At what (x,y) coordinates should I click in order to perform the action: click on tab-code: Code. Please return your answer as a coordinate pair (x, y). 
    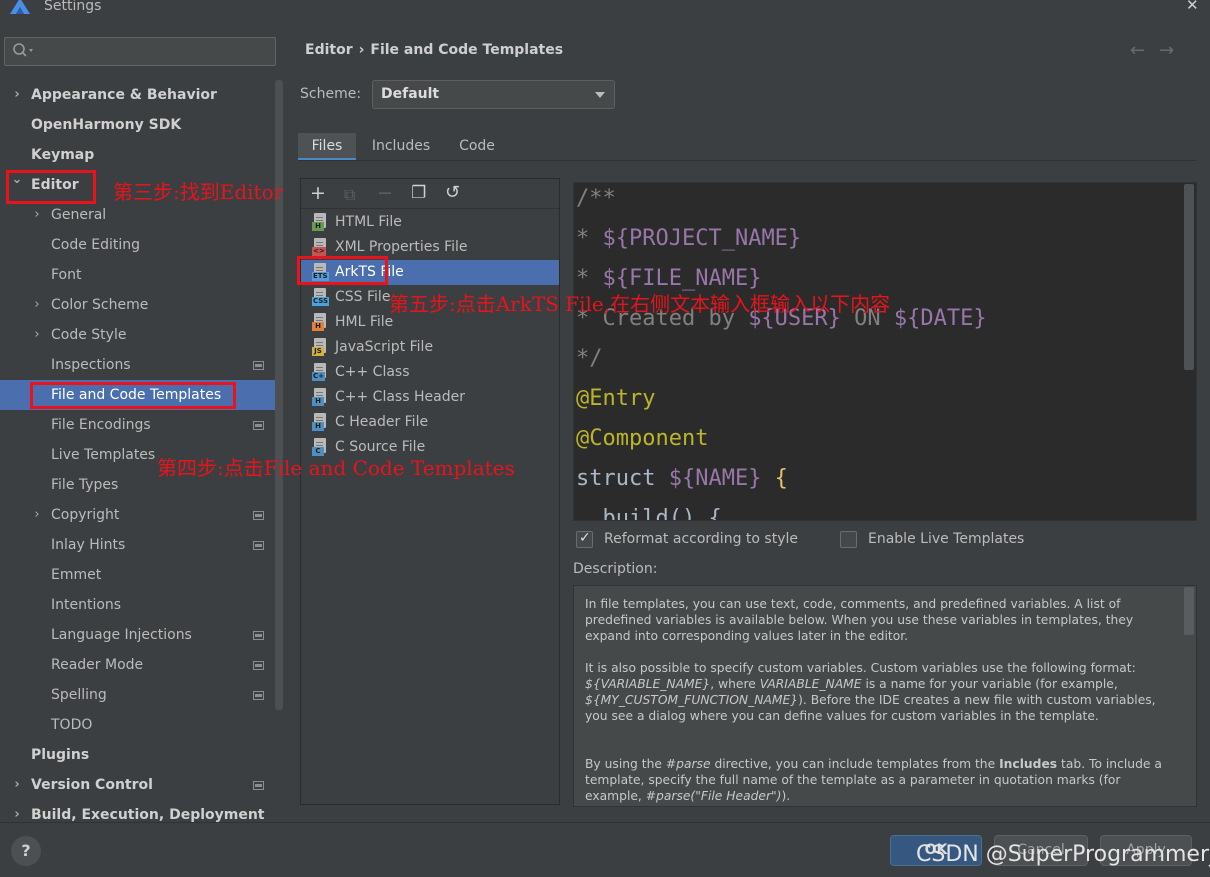
    Looking at the image, I should click on (477, 147).